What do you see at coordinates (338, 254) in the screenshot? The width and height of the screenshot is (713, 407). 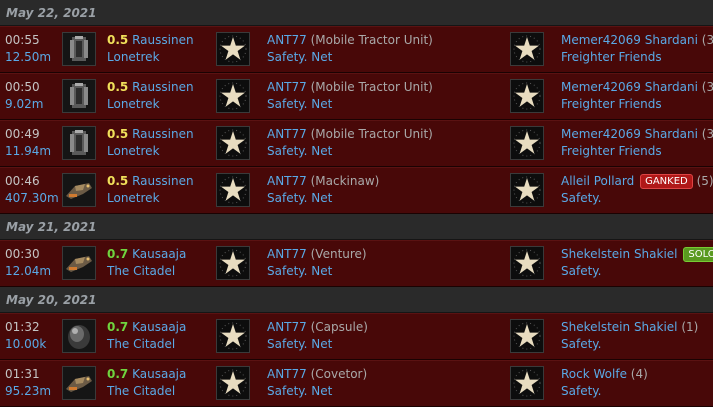 I see `victim-ship-type: (Venture)` at bounding box center [338, 254].